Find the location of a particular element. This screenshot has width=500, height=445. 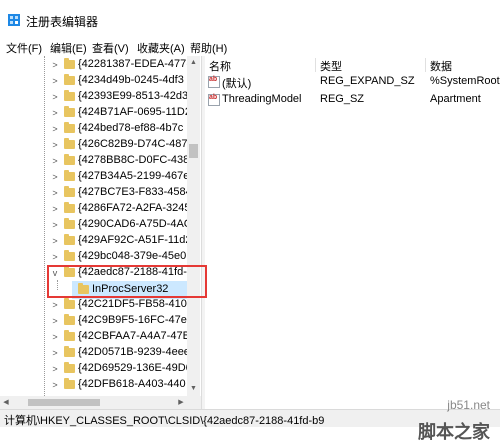

tree-horizontal-scrollbar: ◀ ▶ is located at coordinates (100, 402).